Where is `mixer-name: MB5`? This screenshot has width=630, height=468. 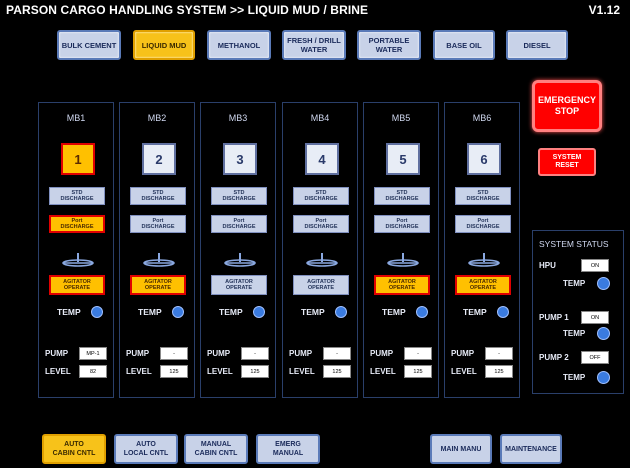
mixer-name: MB5 is located at coordinates (401, 118).